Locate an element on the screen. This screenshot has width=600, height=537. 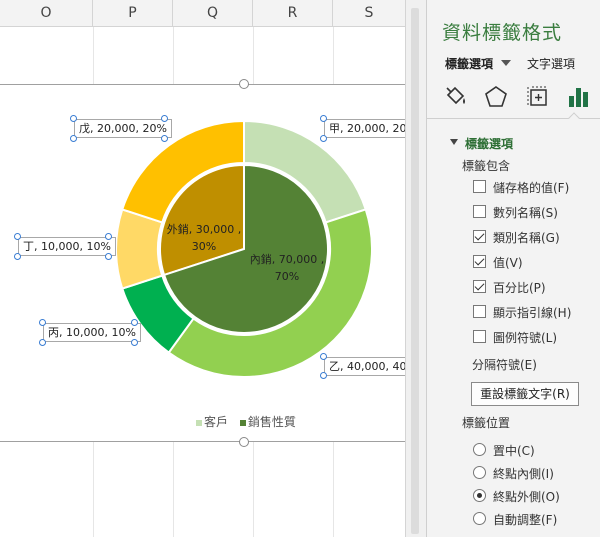
scrollbar-thumb is located at coordinates (415, 271).